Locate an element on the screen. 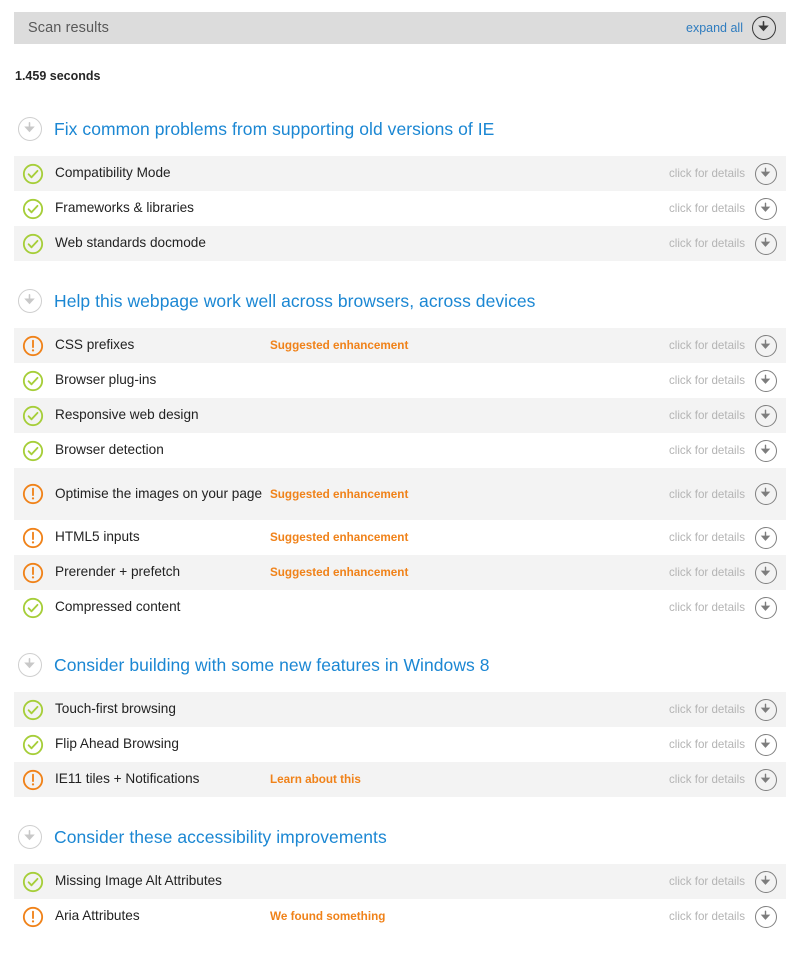  result-row-title: CSS prefixes is located at coordinates (95, 345).